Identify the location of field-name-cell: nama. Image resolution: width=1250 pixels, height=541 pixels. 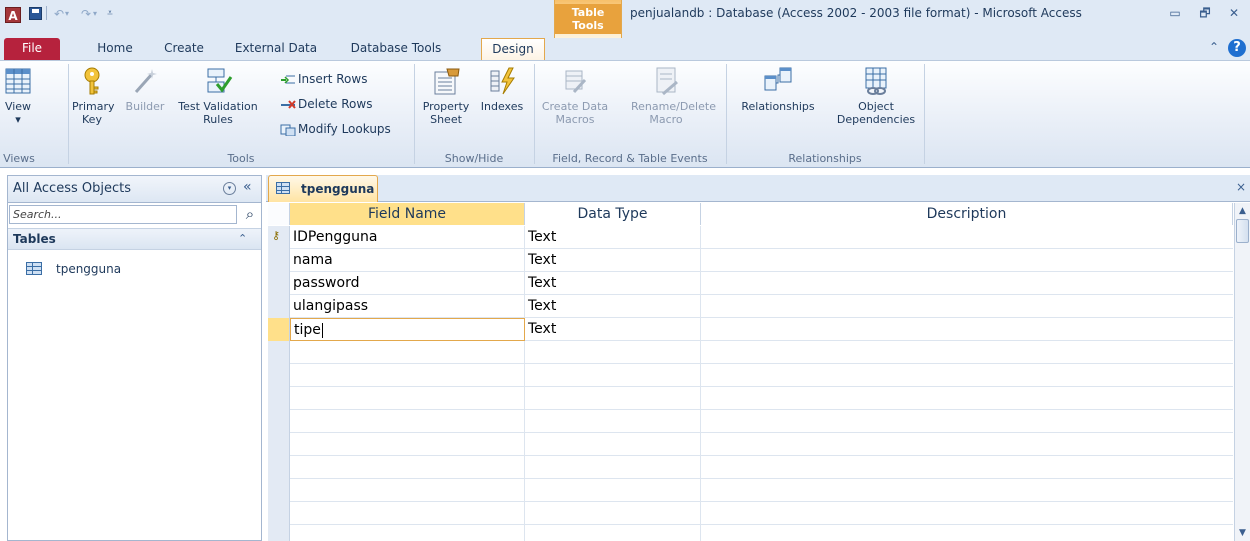
(407, 260).